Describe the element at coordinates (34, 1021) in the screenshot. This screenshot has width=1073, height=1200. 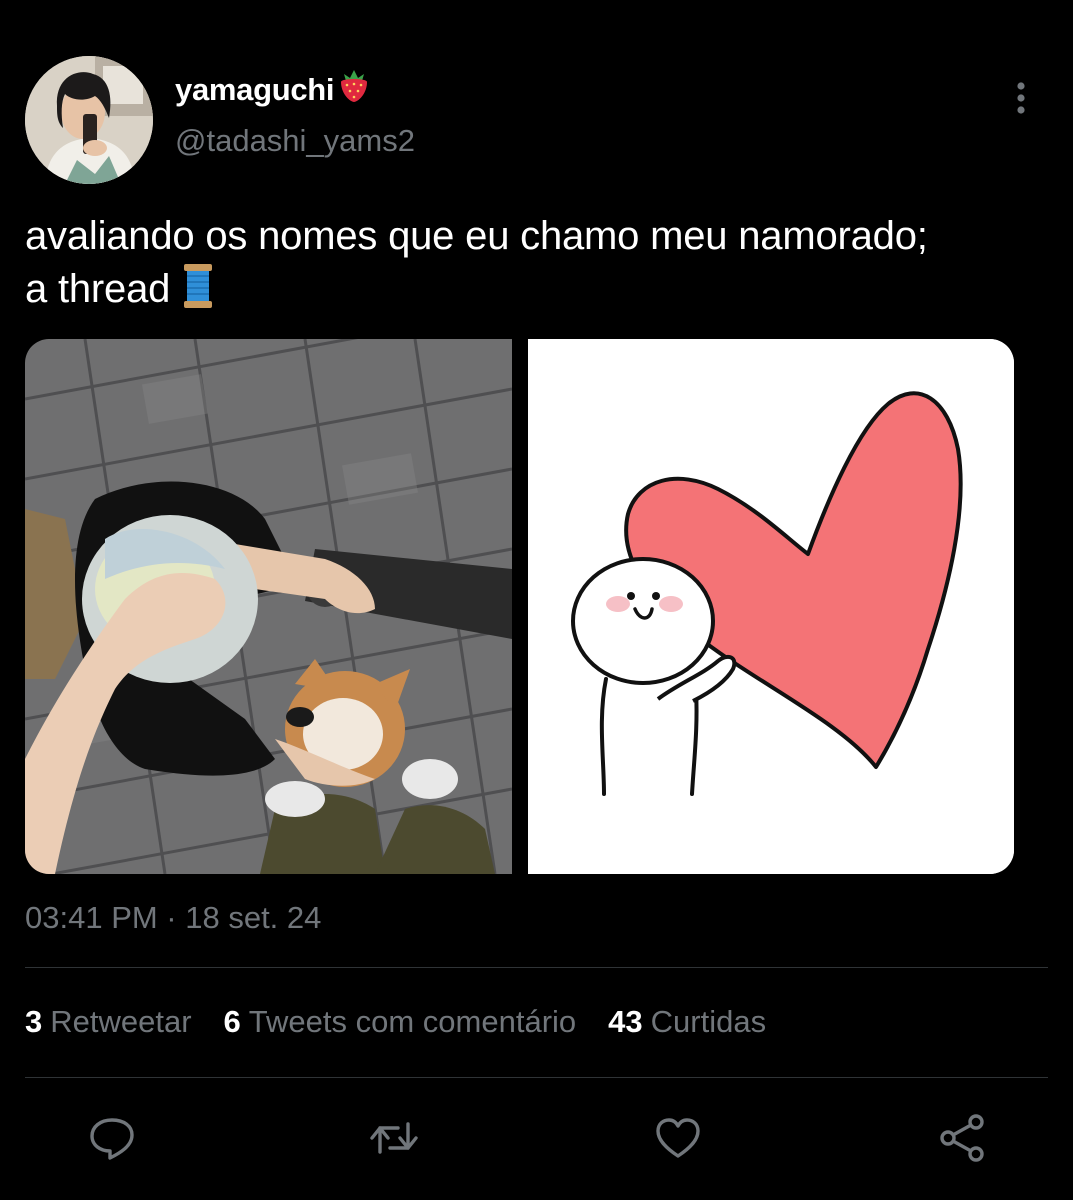
I see `retweets-count: 3` at that location.